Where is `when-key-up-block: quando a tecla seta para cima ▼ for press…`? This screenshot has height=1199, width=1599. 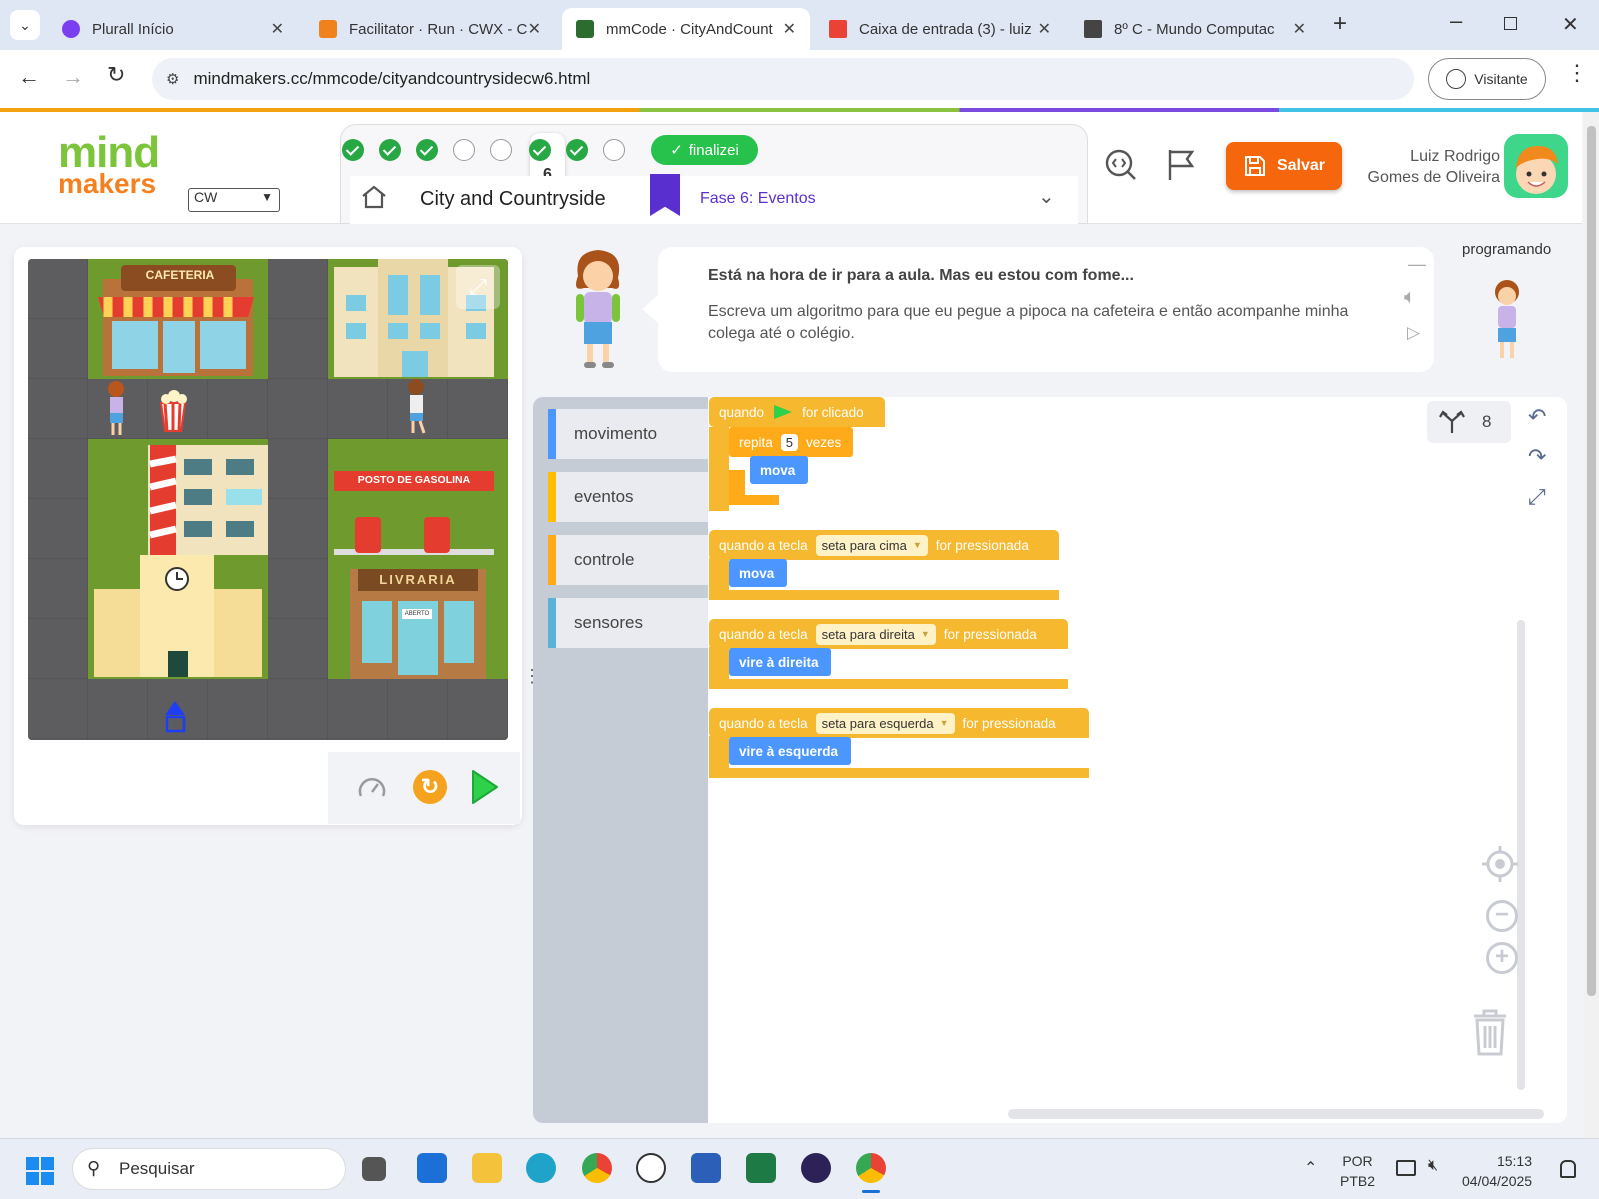
when-key-up-block: quando a tecla seta para cima ▼ for press… is located at coordinates (884, 545).